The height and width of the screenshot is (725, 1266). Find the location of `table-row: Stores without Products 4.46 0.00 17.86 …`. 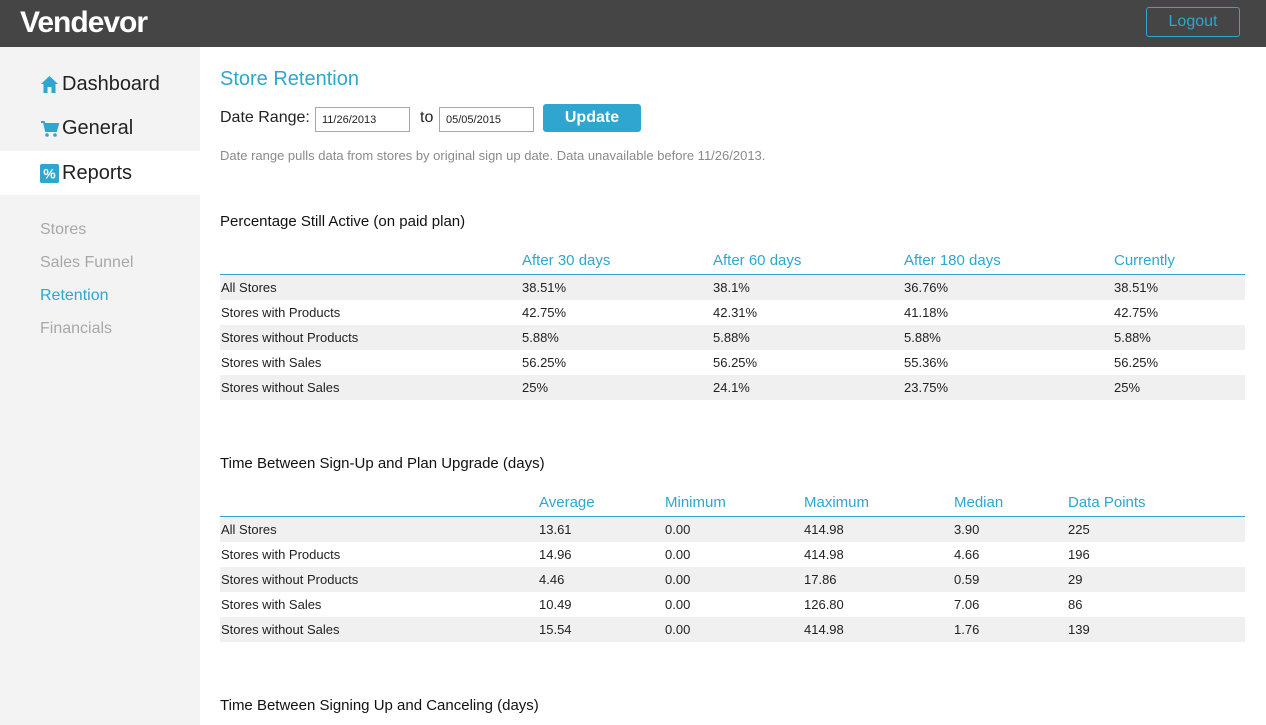

table-row: Stores without Products 4.46 0.00 17.86 … is located at coordinates (732, 579).